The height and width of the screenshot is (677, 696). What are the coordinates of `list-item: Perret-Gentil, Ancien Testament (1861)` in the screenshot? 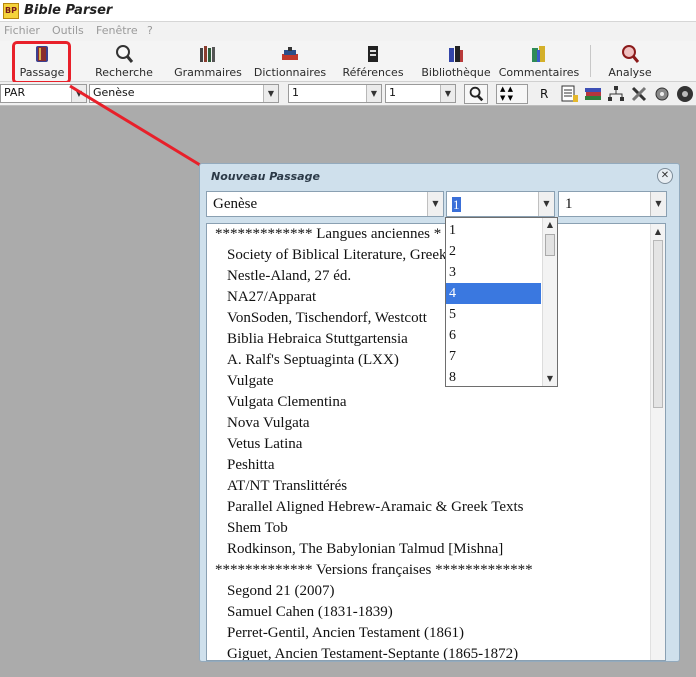 It's located at (345, 633).